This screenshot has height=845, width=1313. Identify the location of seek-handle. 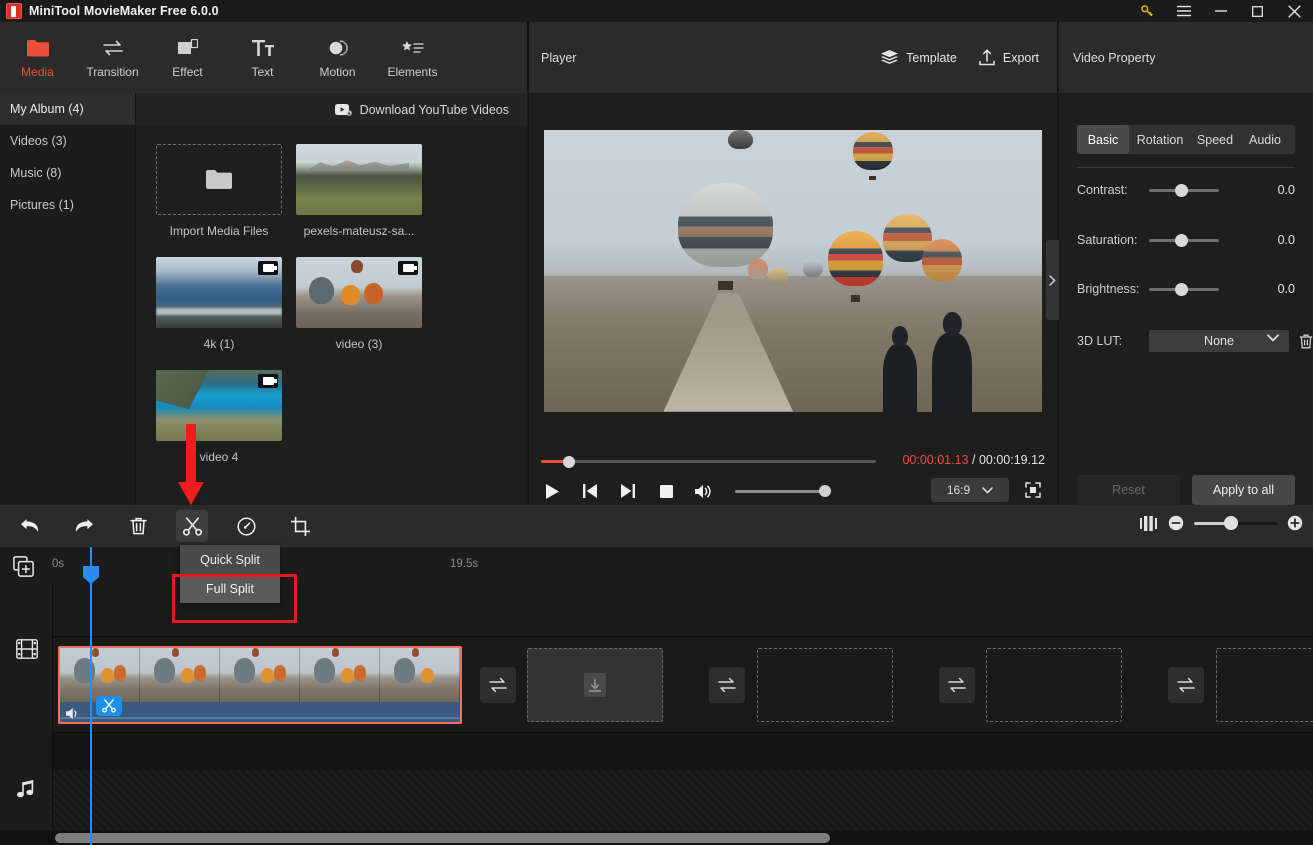
(569, 461).